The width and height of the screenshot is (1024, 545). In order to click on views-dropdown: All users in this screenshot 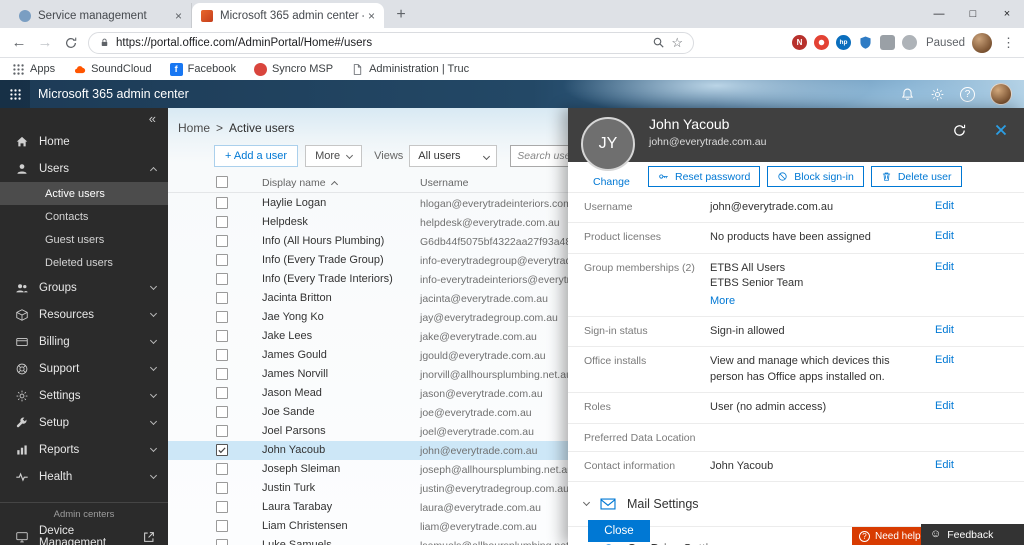, I will do `click(453, 156)`.